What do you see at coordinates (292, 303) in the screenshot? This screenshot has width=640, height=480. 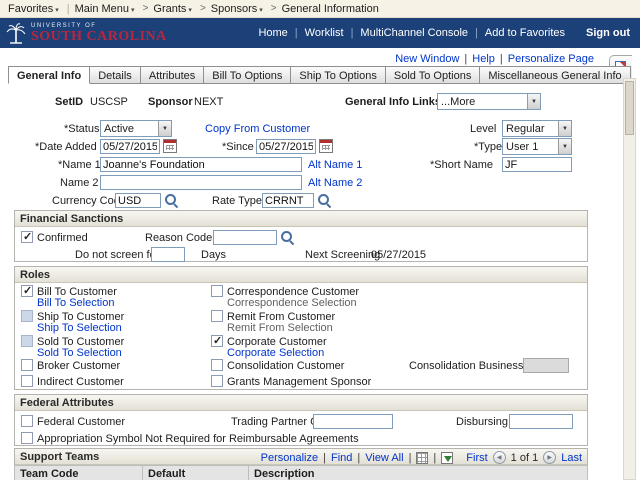 I see `correspondence-selection-text: Correspondence Selection` at bounding box center [292, 303].